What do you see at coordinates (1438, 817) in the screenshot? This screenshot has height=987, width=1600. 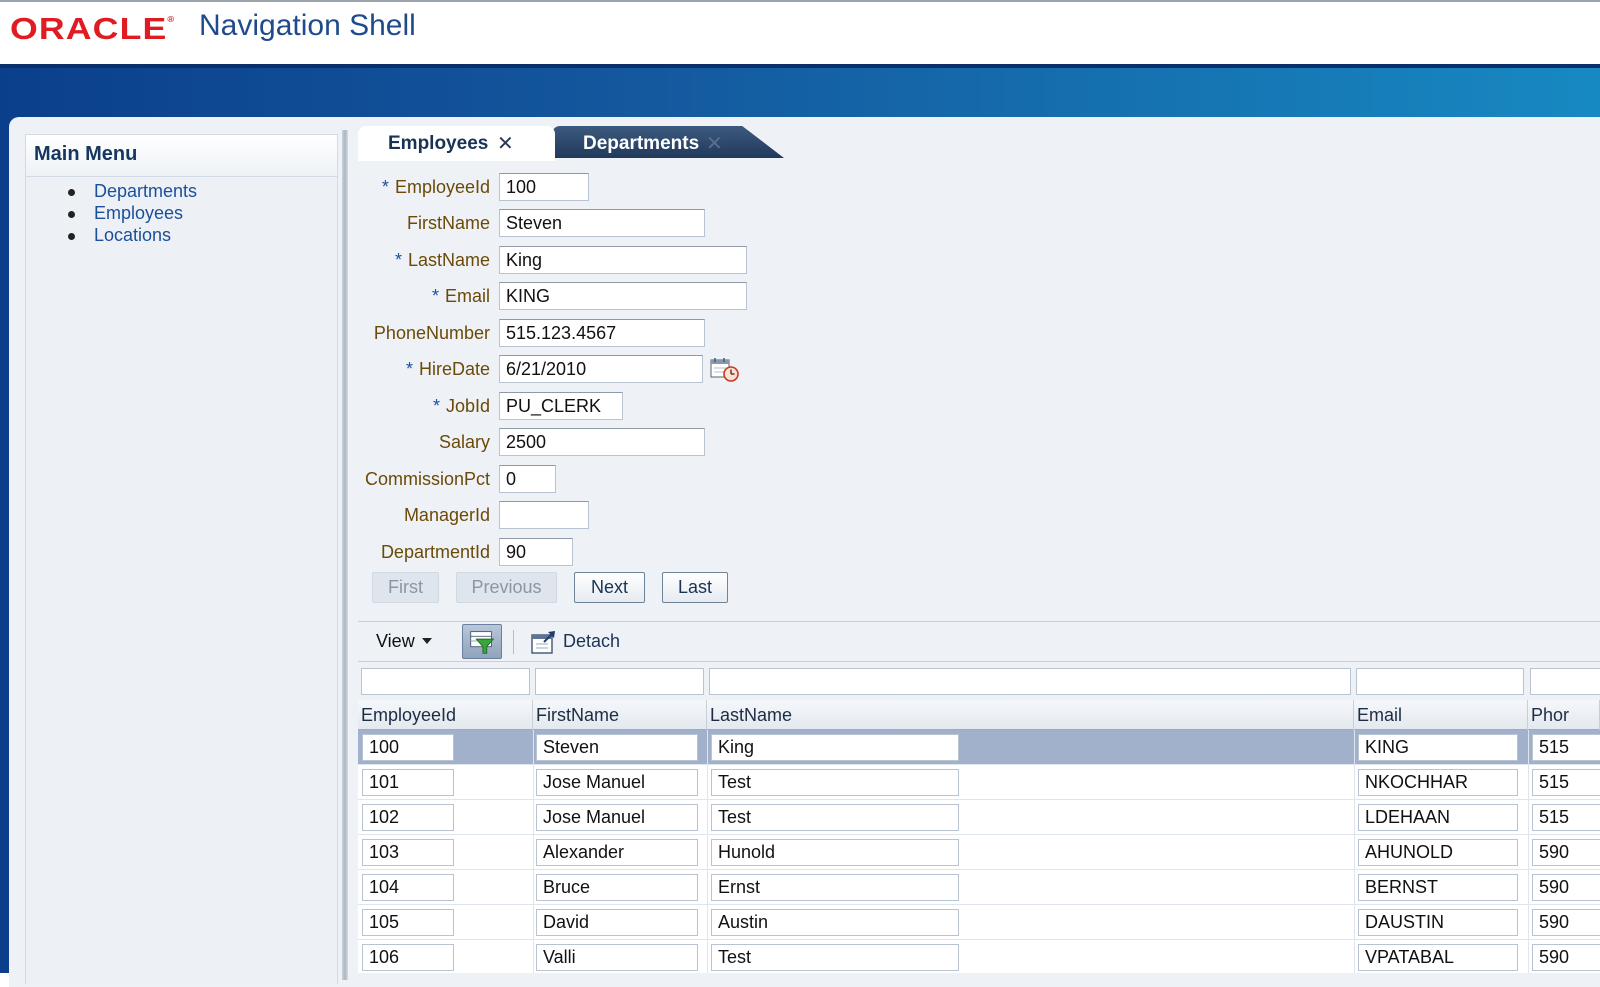 I see `cell-email: LDEHAAN` at bounding box center [1438, 817].